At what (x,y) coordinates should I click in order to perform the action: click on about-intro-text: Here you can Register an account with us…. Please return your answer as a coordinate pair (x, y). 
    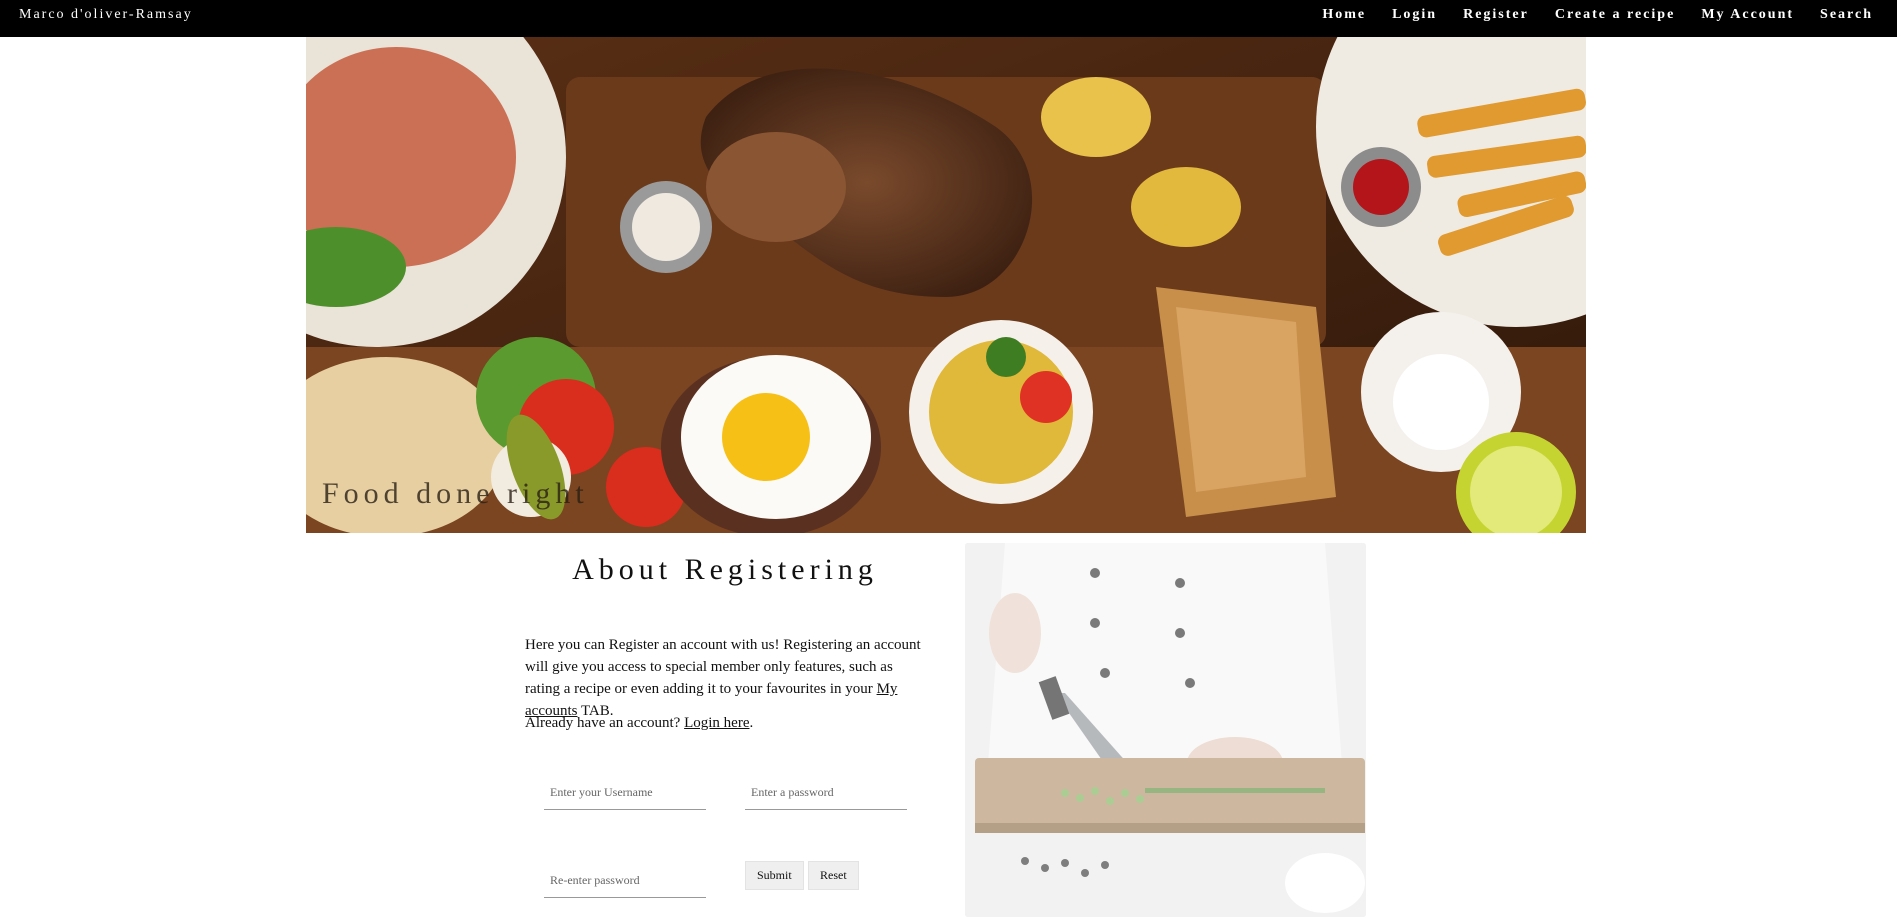
    Looking at the image, I should click on (723, 667).